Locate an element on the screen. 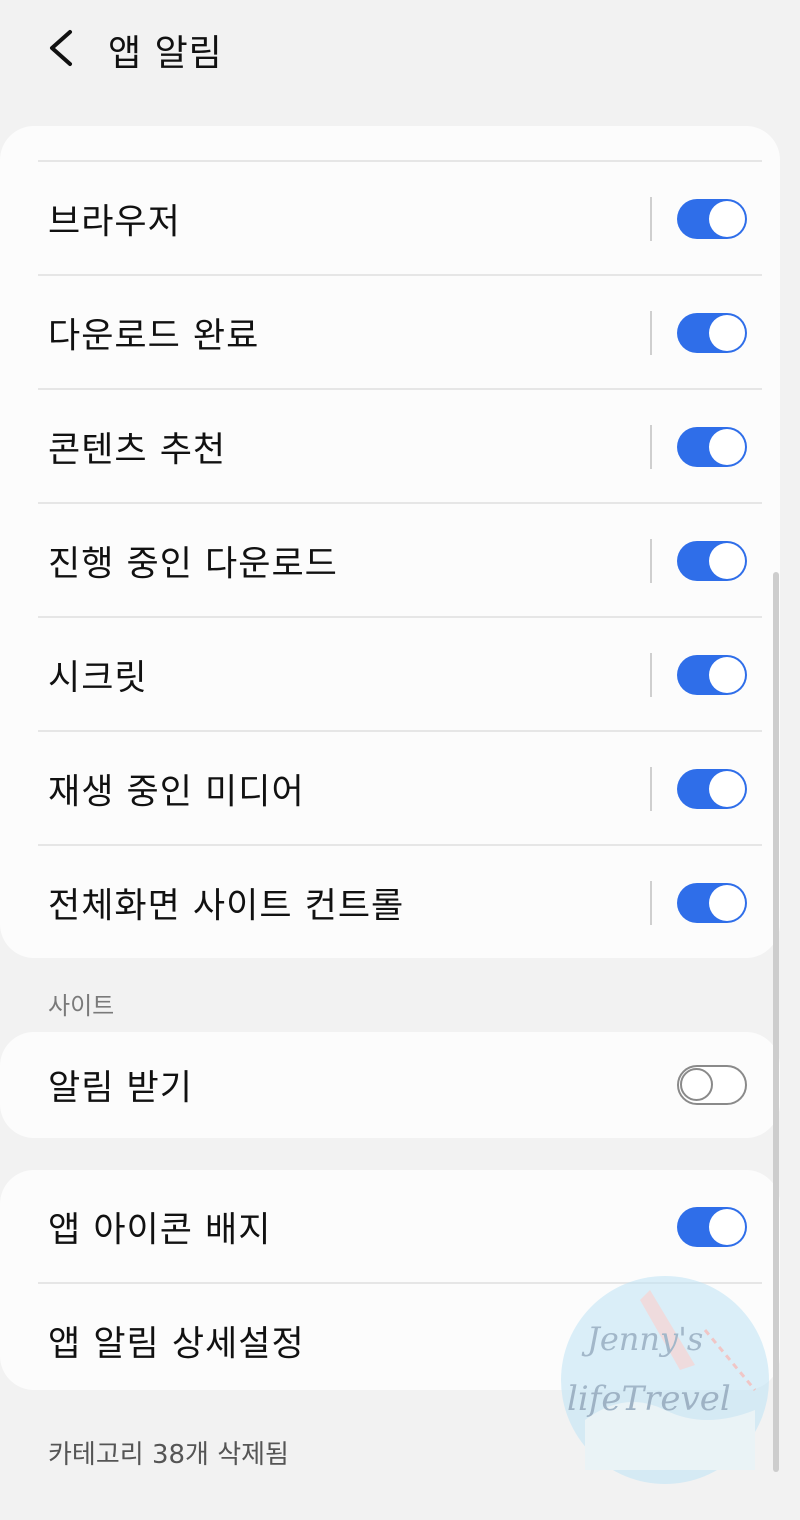 Image resolution: width=800 pixels, height=1520 pixels. category-row-media-playing: 재생 중인 미디어 is located at coordinates (390, 789).